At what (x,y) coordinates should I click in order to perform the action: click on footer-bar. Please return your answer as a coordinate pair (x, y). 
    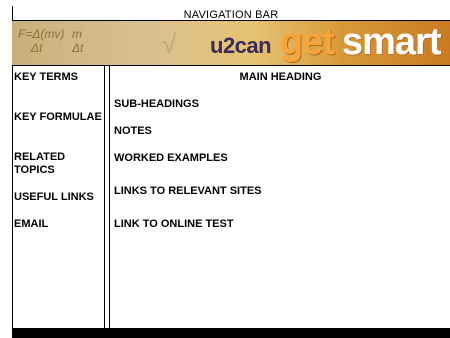
    Looking at the image, I should click on (231, 333).